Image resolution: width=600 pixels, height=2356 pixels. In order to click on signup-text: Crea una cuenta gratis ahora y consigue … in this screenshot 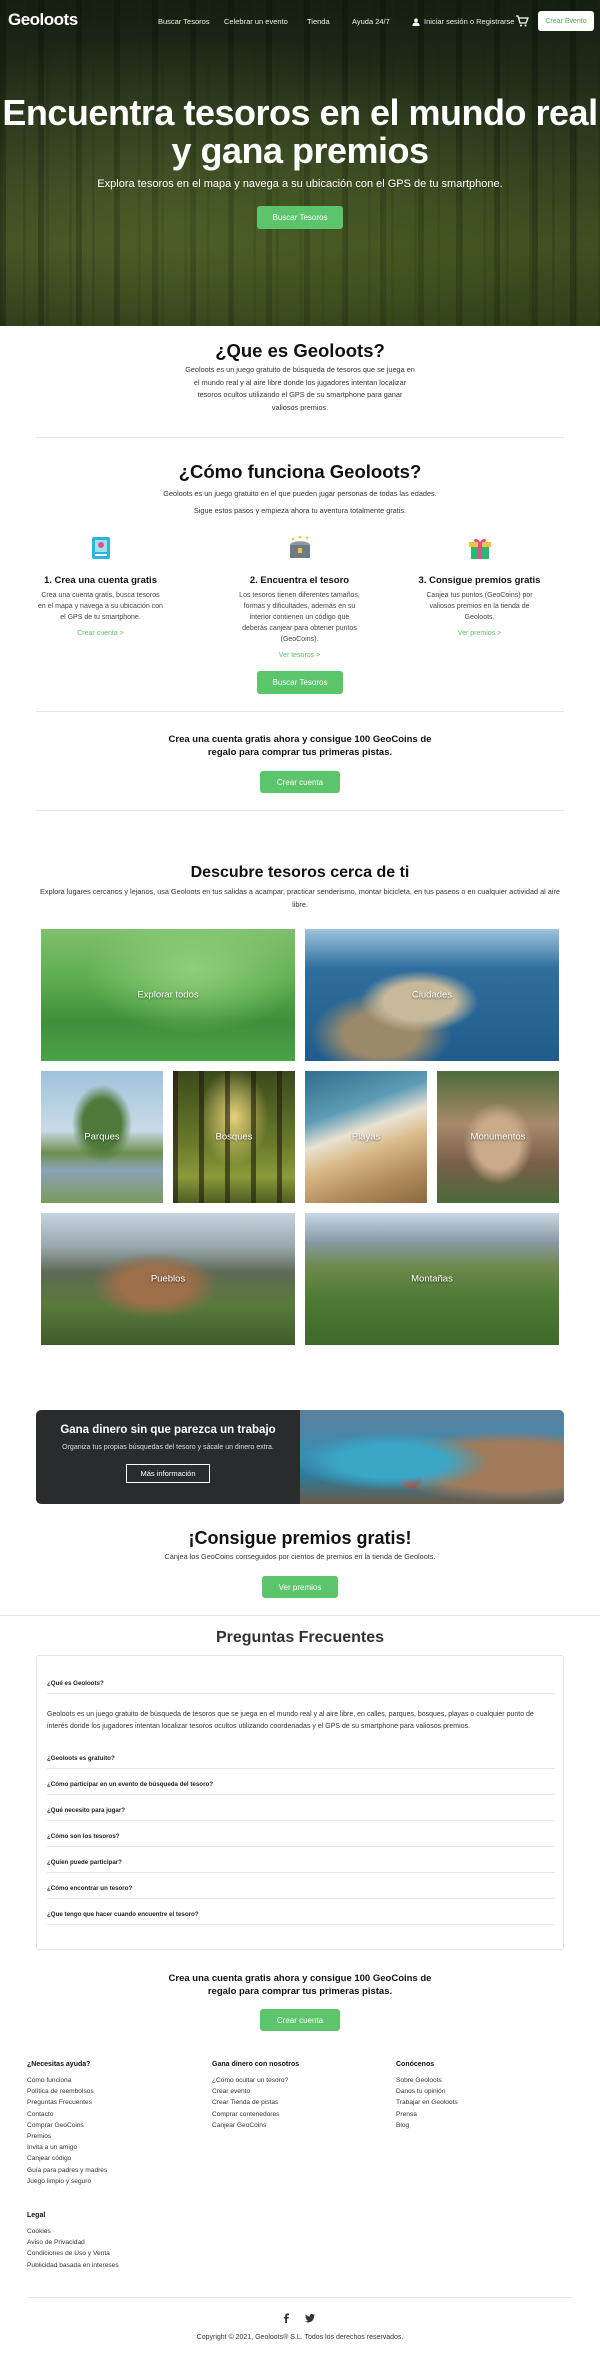, I will do `click(300, 746)`.